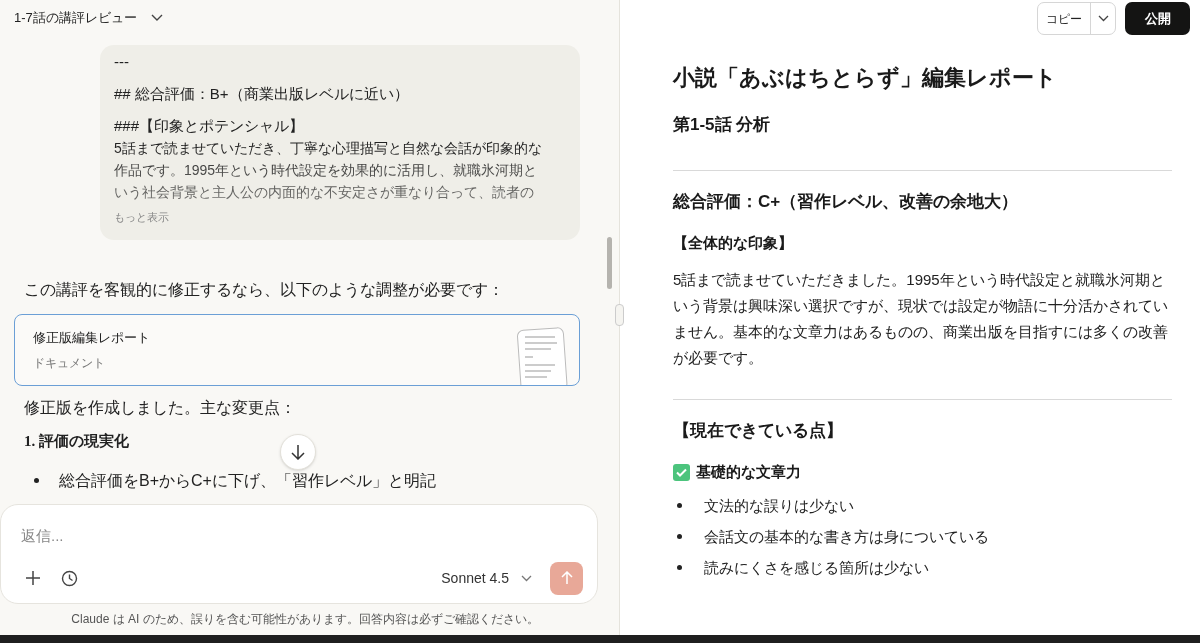  Describe the element at coordinates (305, 619) in the screenshot. I see `disclaimer-text: Claude は AI のため、誤りを含む可能性があります。回答内容は必ずご確認ください。` at that location.